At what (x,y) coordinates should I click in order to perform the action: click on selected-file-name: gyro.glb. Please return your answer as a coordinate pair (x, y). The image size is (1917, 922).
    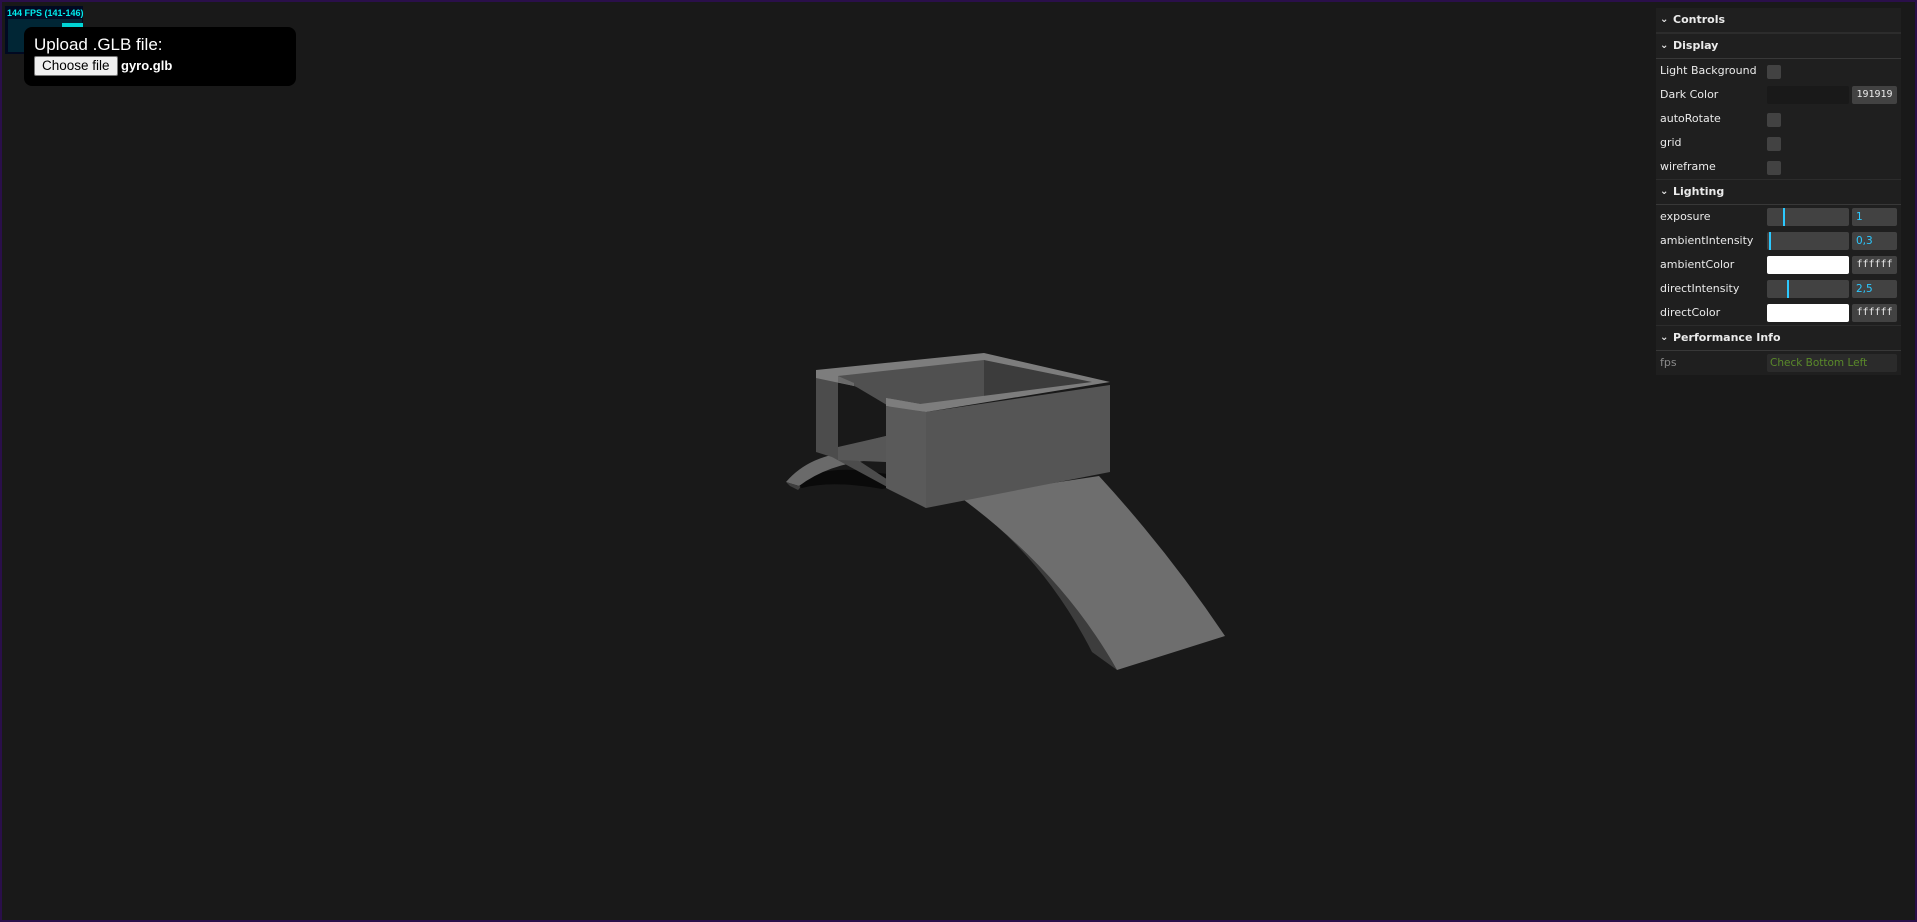
    Looking at the image, I should click on (147, 65).